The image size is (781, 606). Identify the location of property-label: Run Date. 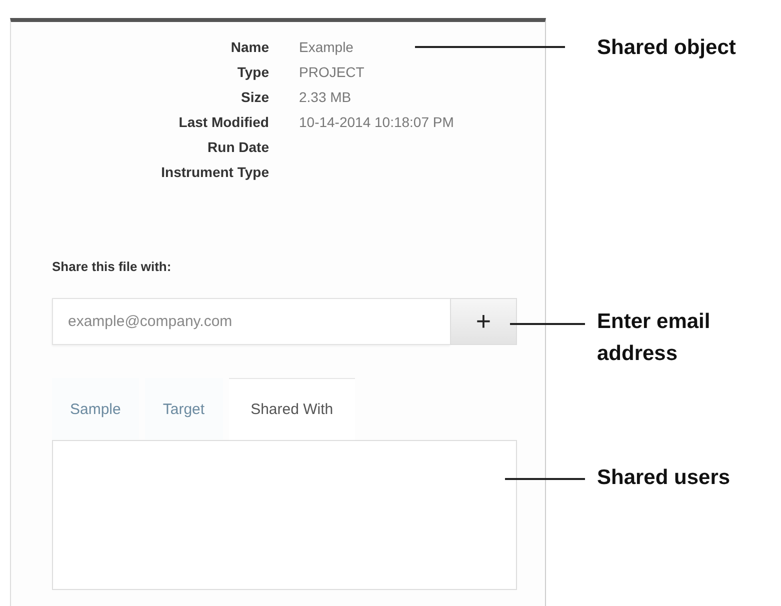
(237, 147).